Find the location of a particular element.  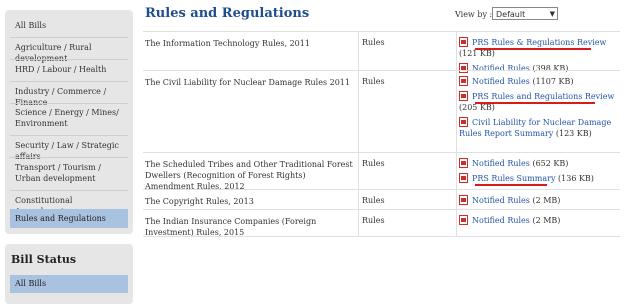

sidebar-item-transport: Transport / Tourism / Urban development is located at coordinates (69, 173).